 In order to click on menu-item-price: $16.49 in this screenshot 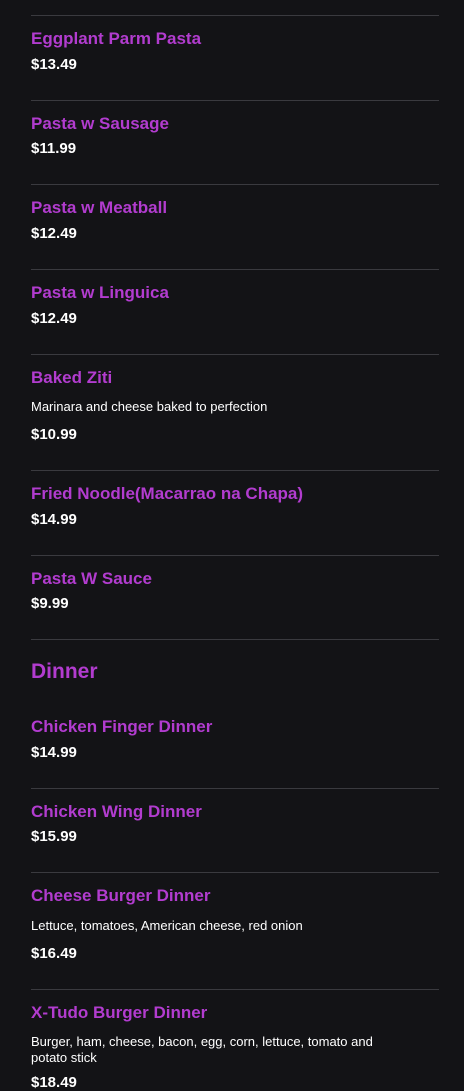, I will do `click(54, 953)`.